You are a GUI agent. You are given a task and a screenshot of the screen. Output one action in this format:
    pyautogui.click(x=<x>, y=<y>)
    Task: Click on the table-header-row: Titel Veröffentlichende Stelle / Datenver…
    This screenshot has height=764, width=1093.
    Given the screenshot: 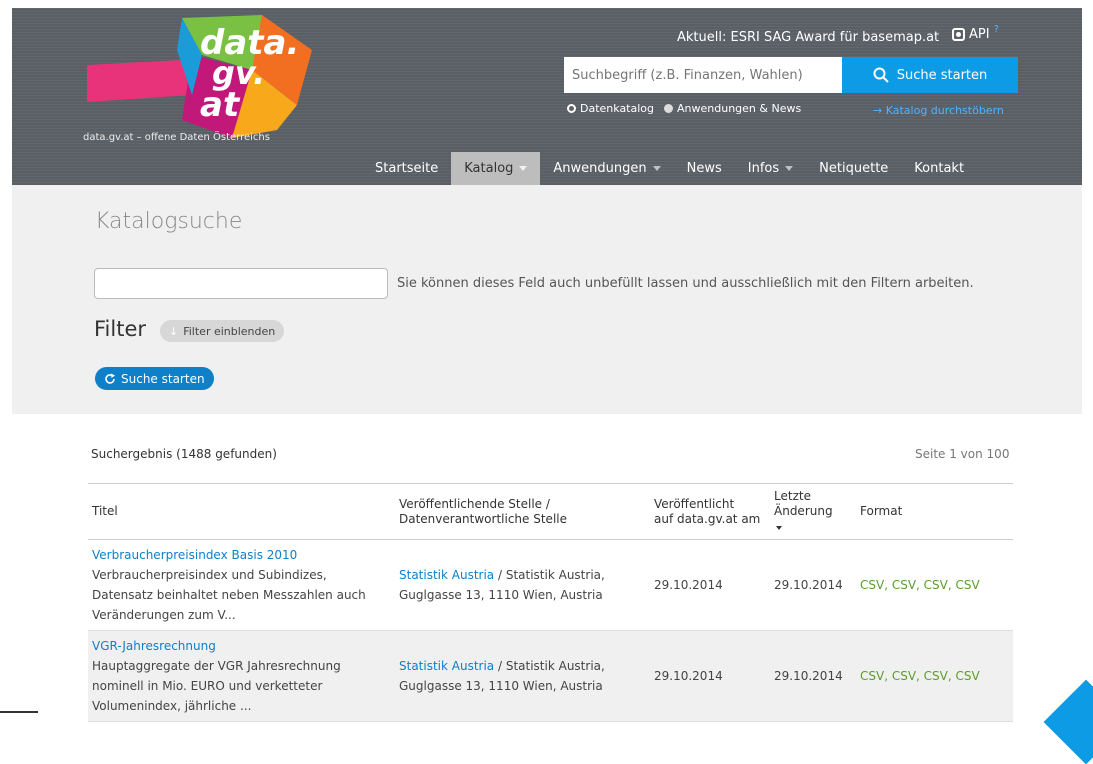 What is the action you would take?
    pyautogui.click(x=550, y=511)
    